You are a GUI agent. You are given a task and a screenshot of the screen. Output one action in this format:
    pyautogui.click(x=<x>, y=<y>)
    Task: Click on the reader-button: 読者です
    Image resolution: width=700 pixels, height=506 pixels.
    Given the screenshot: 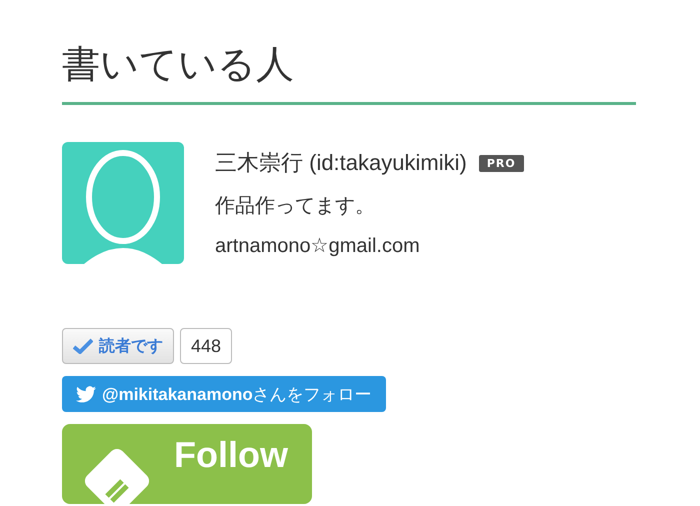 What is the action you would take?
    pyautogui.click(x=118, y=346)
    